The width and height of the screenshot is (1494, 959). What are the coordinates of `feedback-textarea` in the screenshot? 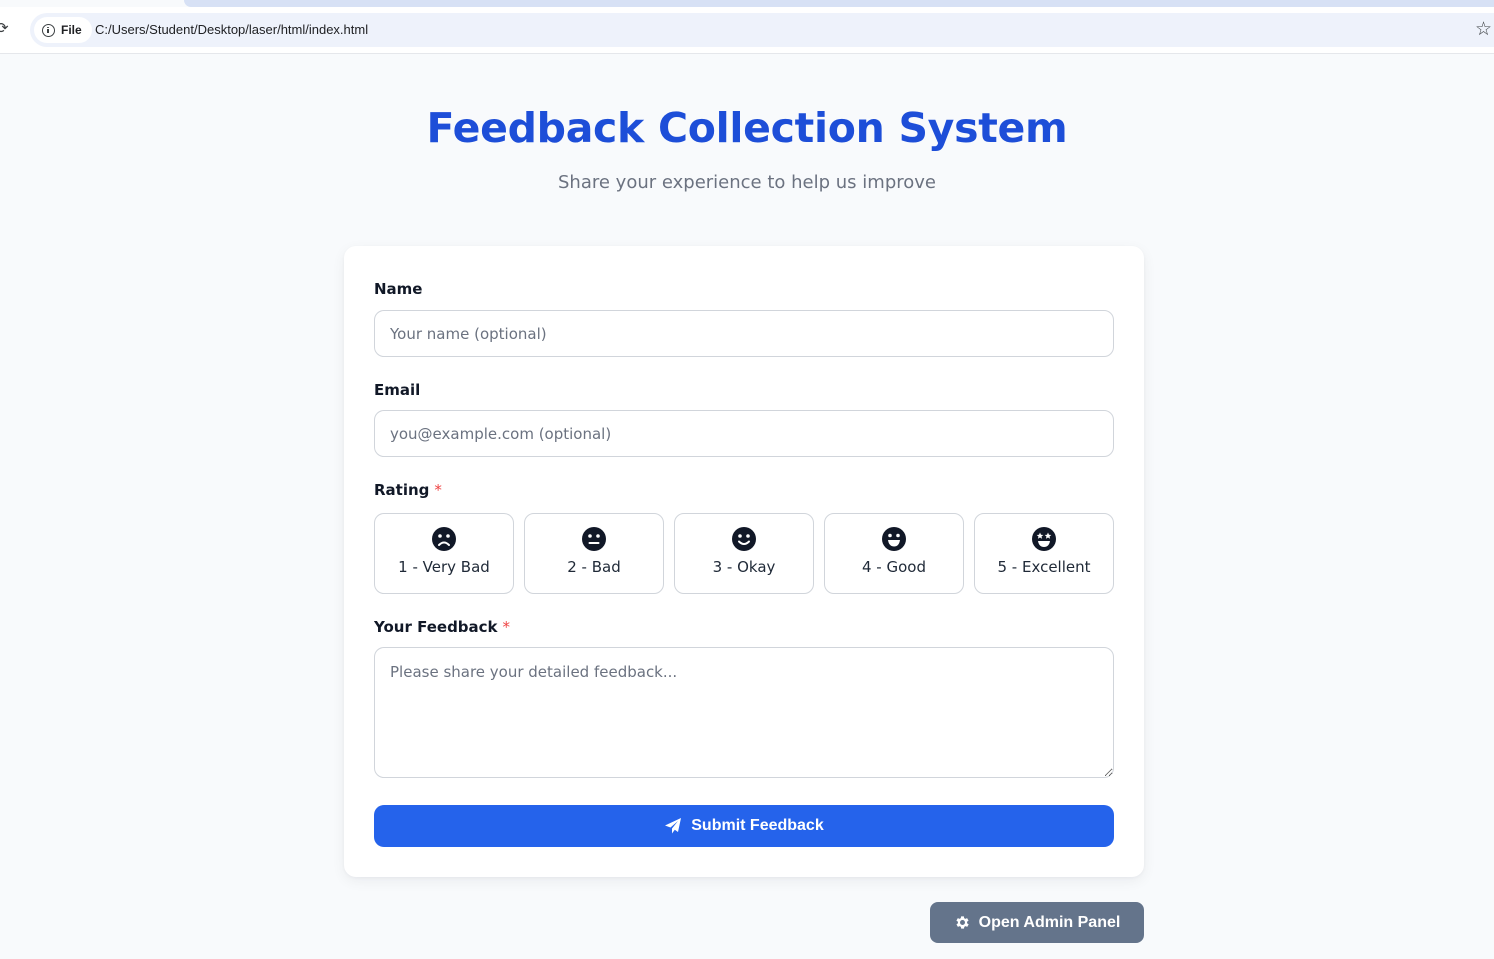 It's located at (744, 712).